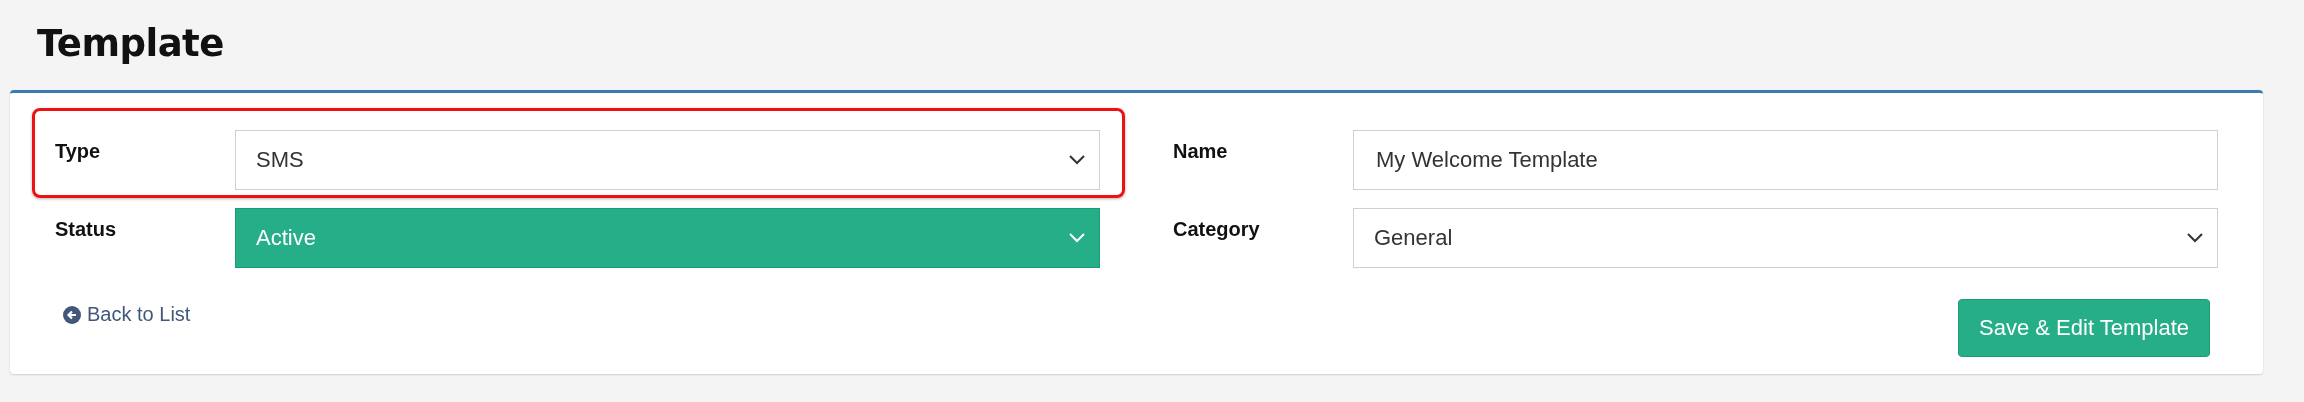 The height and width of the screenshot is (402, 2304). Describe the element at coordinates (1217, 229) in the screenshot. I see `field-label: Category` at that location.